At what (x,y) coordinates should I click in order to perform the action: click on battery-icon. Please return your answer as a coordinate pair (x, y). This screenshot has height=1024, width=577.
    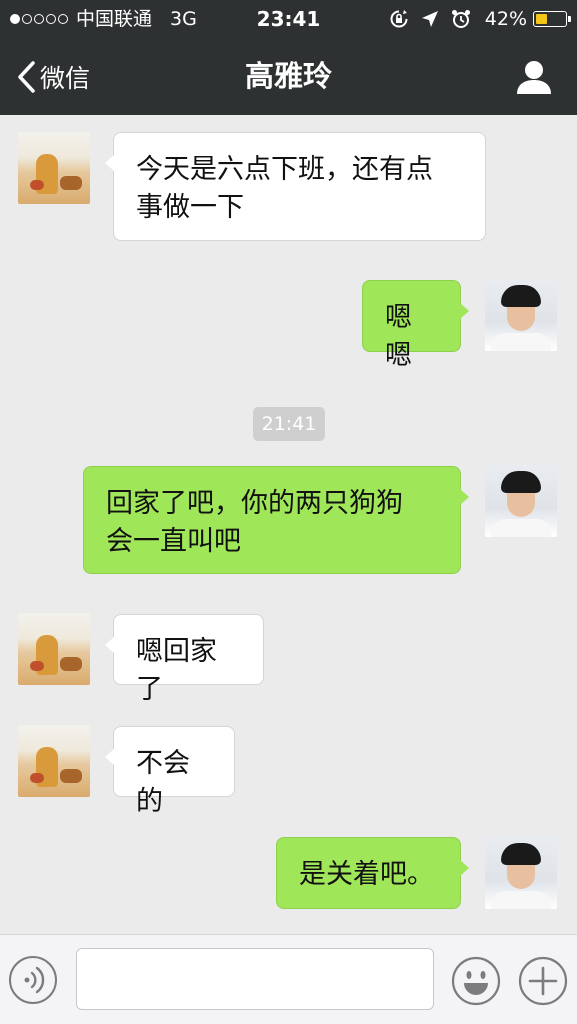
    Looking at the image, I should click on (552, 19).